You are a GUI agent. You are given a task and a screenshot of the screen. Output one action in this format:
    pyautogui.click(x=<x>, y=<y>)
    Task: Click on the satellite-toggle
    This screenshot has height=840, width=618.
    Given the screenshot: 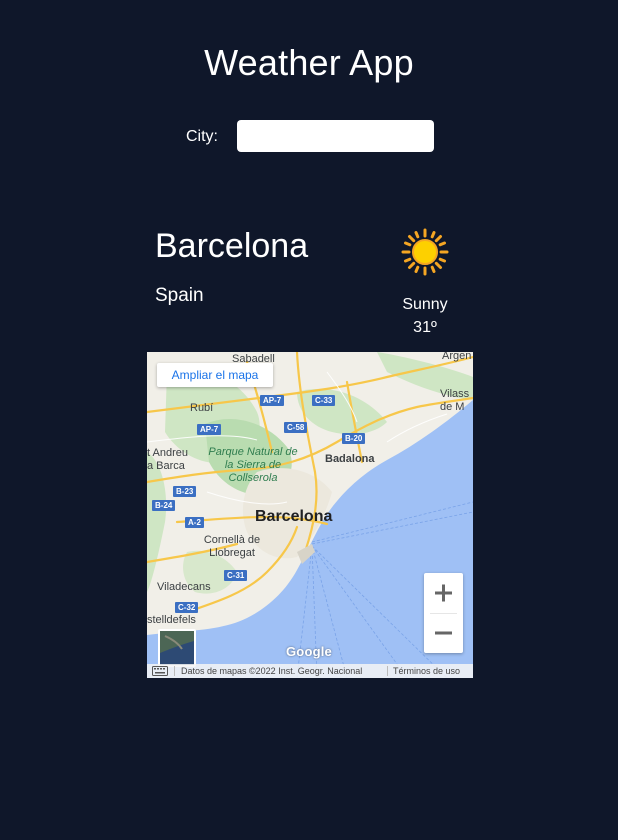 What is the action you would take?
    pyautogui.click(x=177, y=648)
    